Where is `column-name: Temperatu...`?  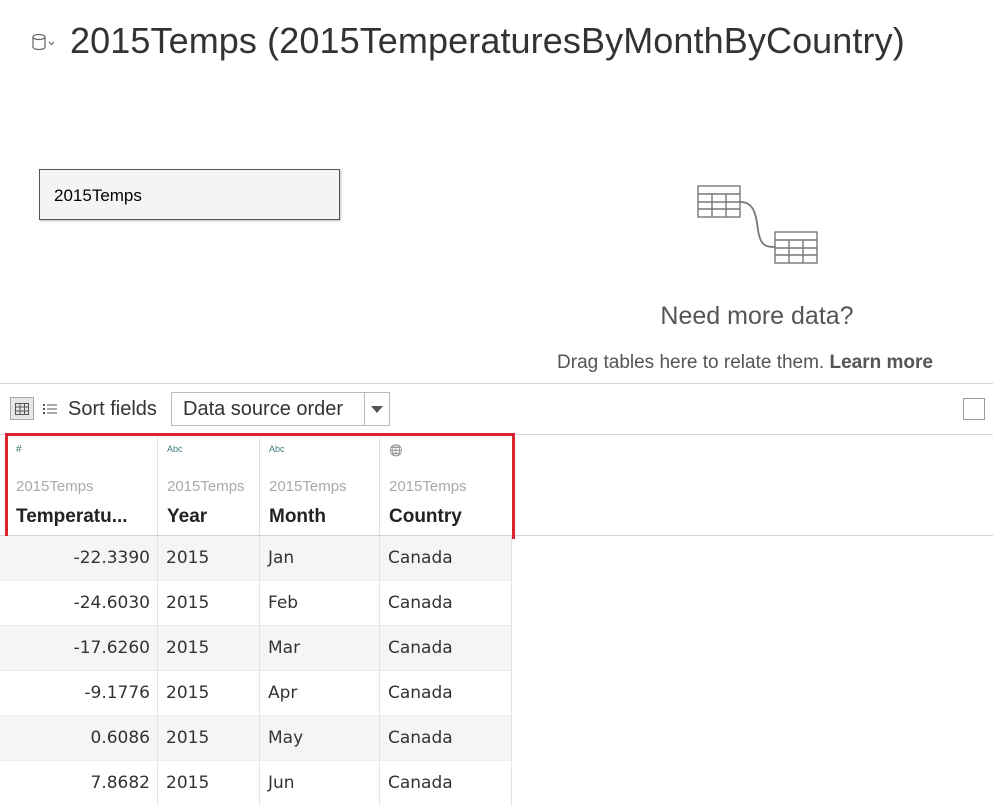
column-name: Temperatu... is located at coordinates (72, 516).